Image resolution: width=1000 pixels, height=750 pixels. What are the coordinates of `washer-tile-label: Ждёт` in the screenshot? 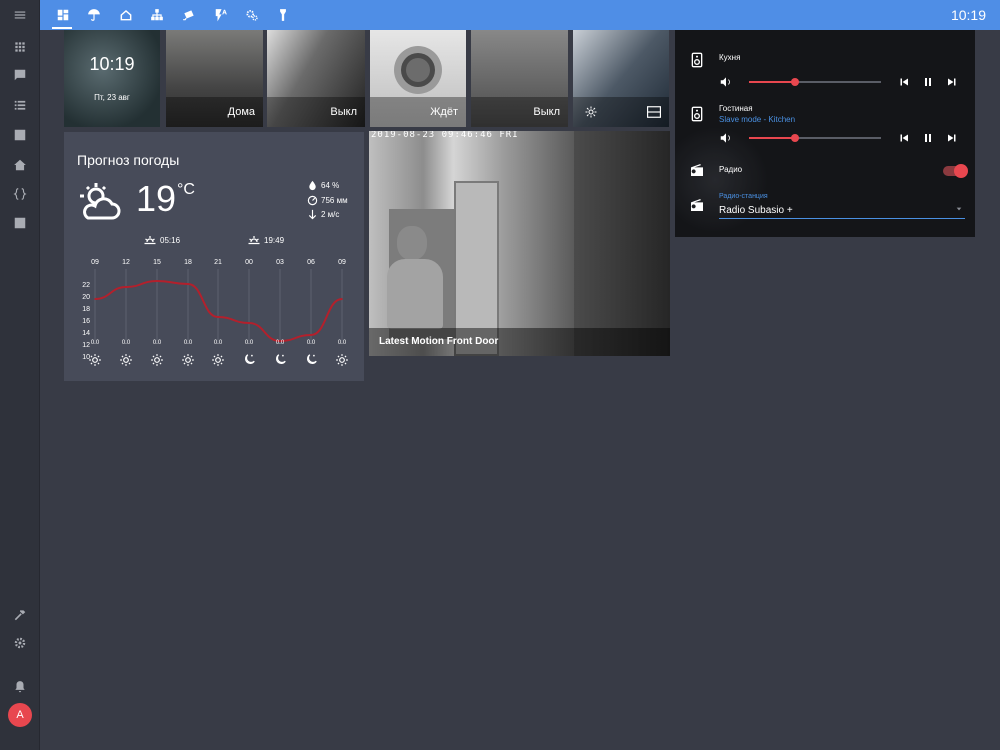 It's located at (418, 112).